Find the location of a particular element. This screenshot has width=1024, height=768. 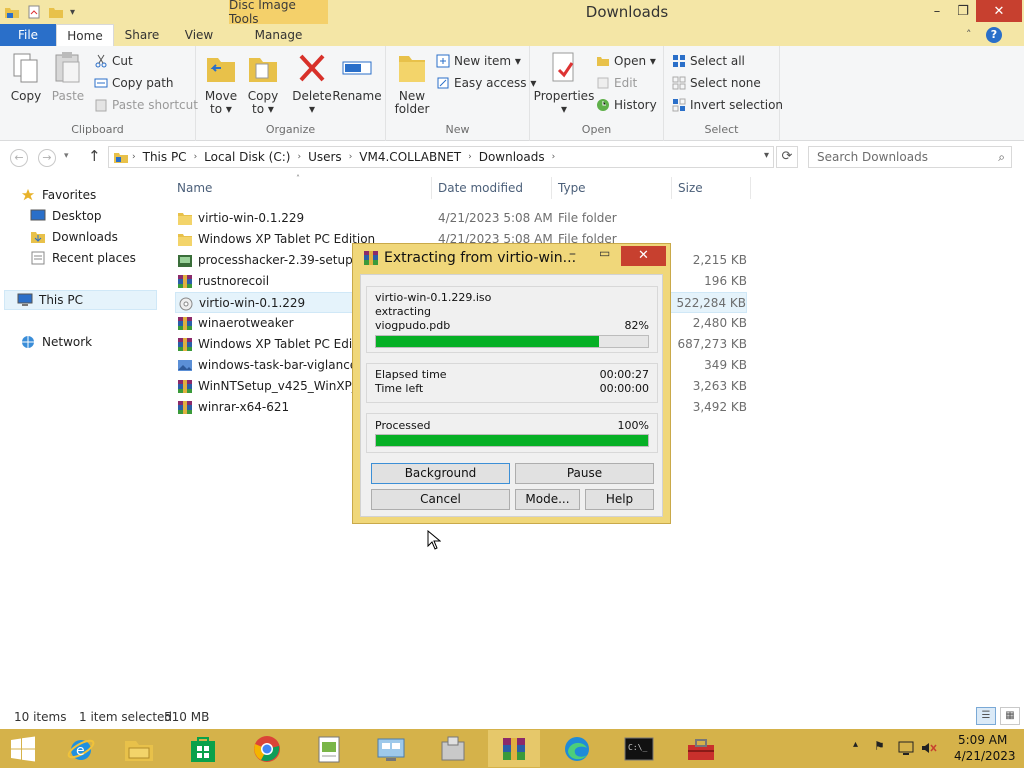

breadcrumb-this-pc: This PC is located at coordinates (165, 157).